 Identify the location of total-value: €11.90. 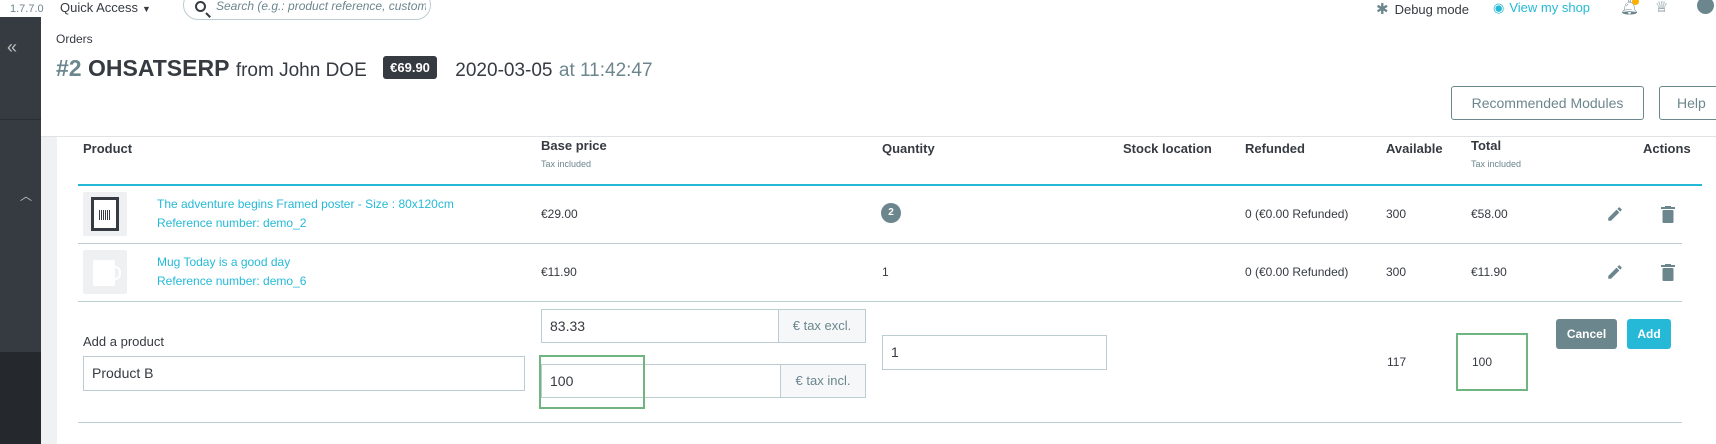
(1489, 272).